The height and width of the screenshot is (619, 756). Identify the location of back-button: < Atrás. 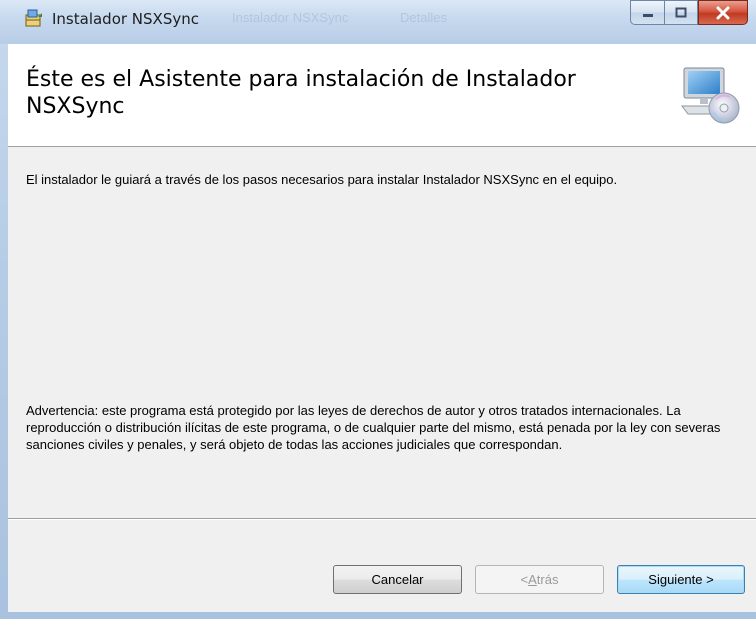
(539, 579).